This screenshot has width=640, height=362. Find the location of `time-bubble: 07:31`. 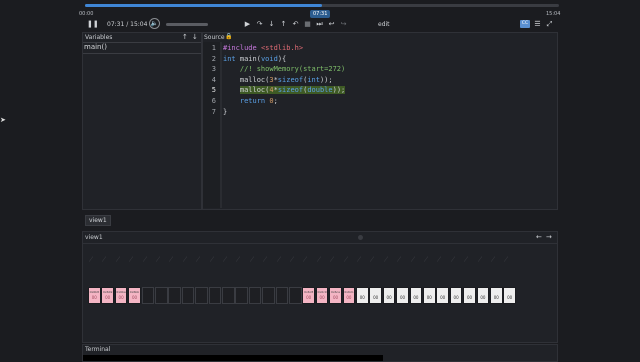

time-bubble: 07:31 is located at coordinates (320, 14).